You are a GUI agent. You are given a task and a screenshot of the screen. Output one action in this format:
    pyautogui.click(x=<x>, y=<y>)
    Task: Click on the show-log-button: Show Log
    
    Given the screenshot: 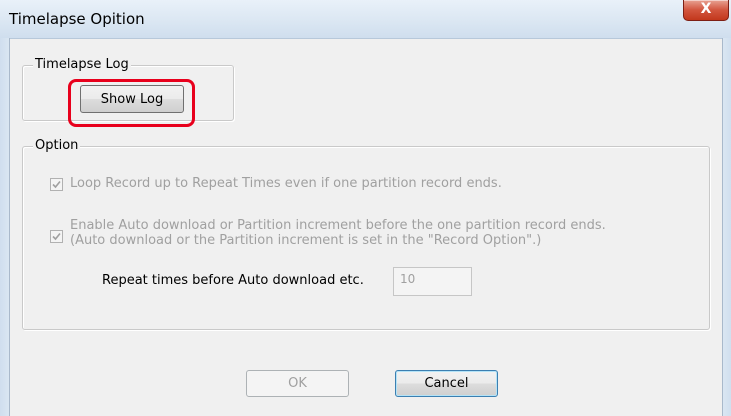 What is the action you would take?
    pyautogui.click(x=132, y=99)
    